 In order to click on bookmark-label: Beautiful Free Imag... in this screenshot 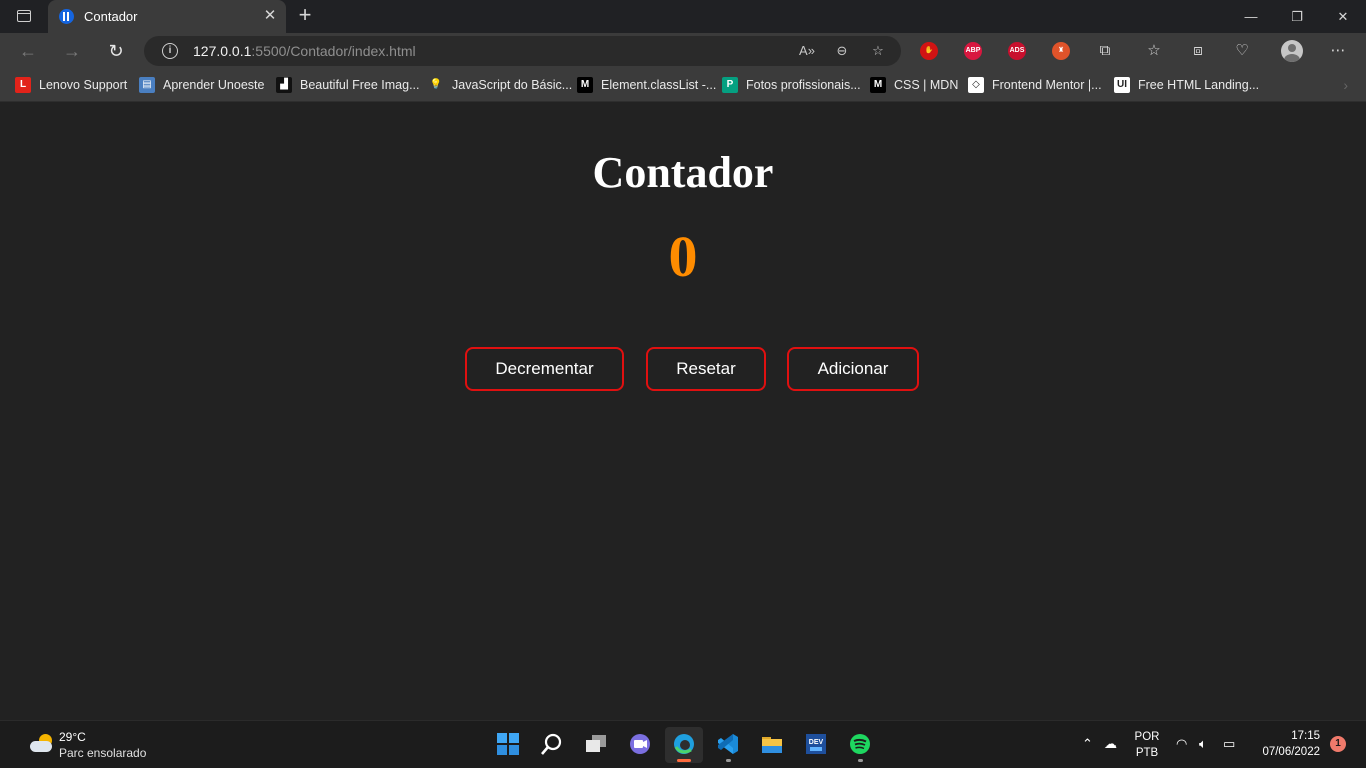, I will do `click(360, 85)`.